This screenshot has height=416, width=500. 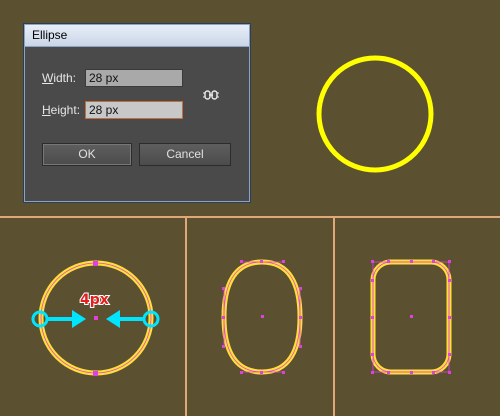 What do you see at coordinates (46, 110) in the screenshot?
I see `height-label-hotkey: H` at bounding box center [46, 110].